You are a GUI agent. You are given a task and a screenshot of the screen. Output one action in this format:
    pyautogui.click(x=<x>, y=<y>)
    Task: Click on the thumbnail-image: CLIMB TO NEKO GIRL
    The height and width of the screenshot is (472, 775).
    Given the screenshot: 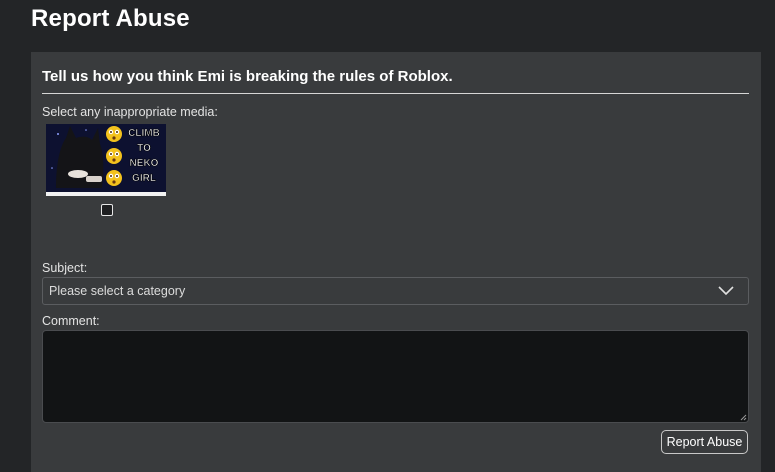 What is the action you would take?
    pyautogui.click(x=106, y=160)
    